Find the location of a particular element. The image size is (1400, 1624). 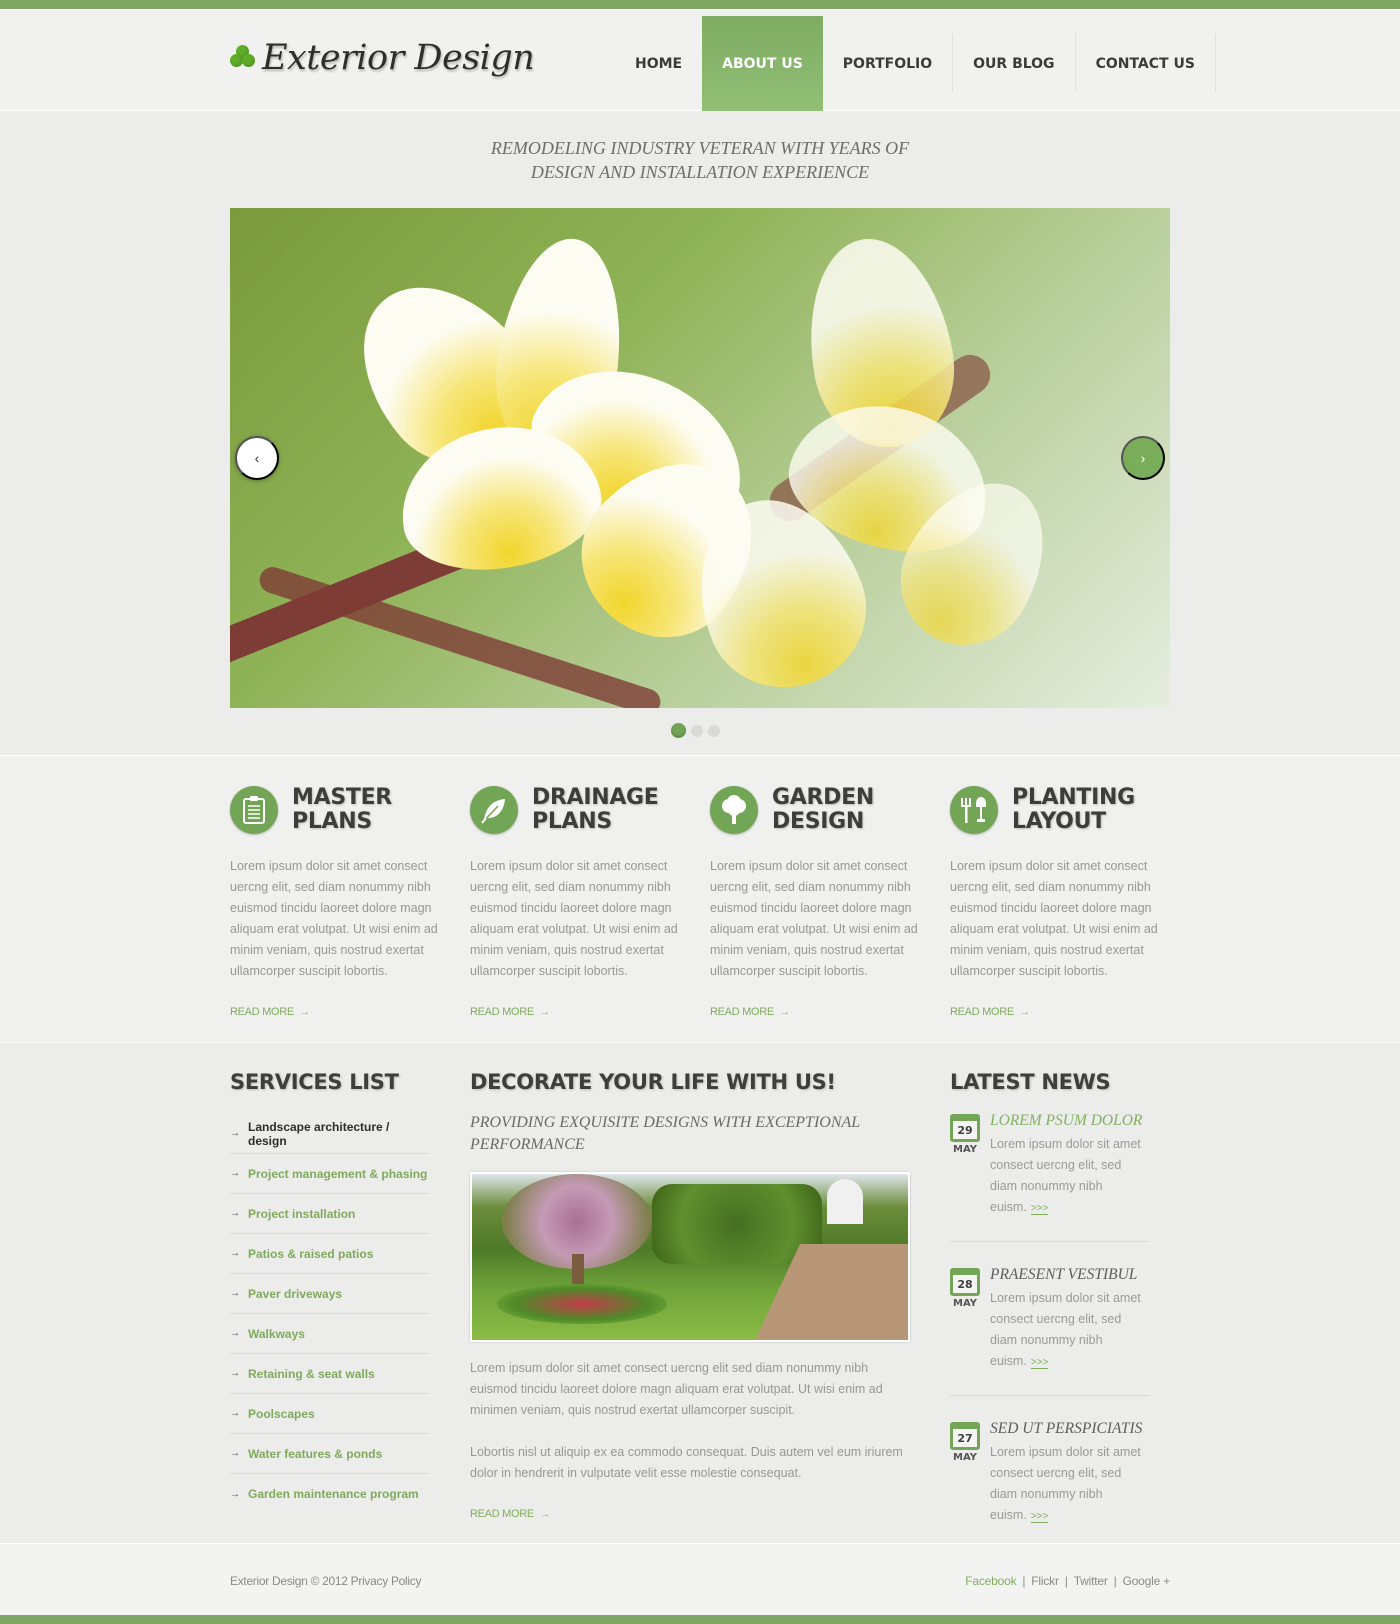

service-item: → Patios & raised patios is located at coordinates (330, 1254).